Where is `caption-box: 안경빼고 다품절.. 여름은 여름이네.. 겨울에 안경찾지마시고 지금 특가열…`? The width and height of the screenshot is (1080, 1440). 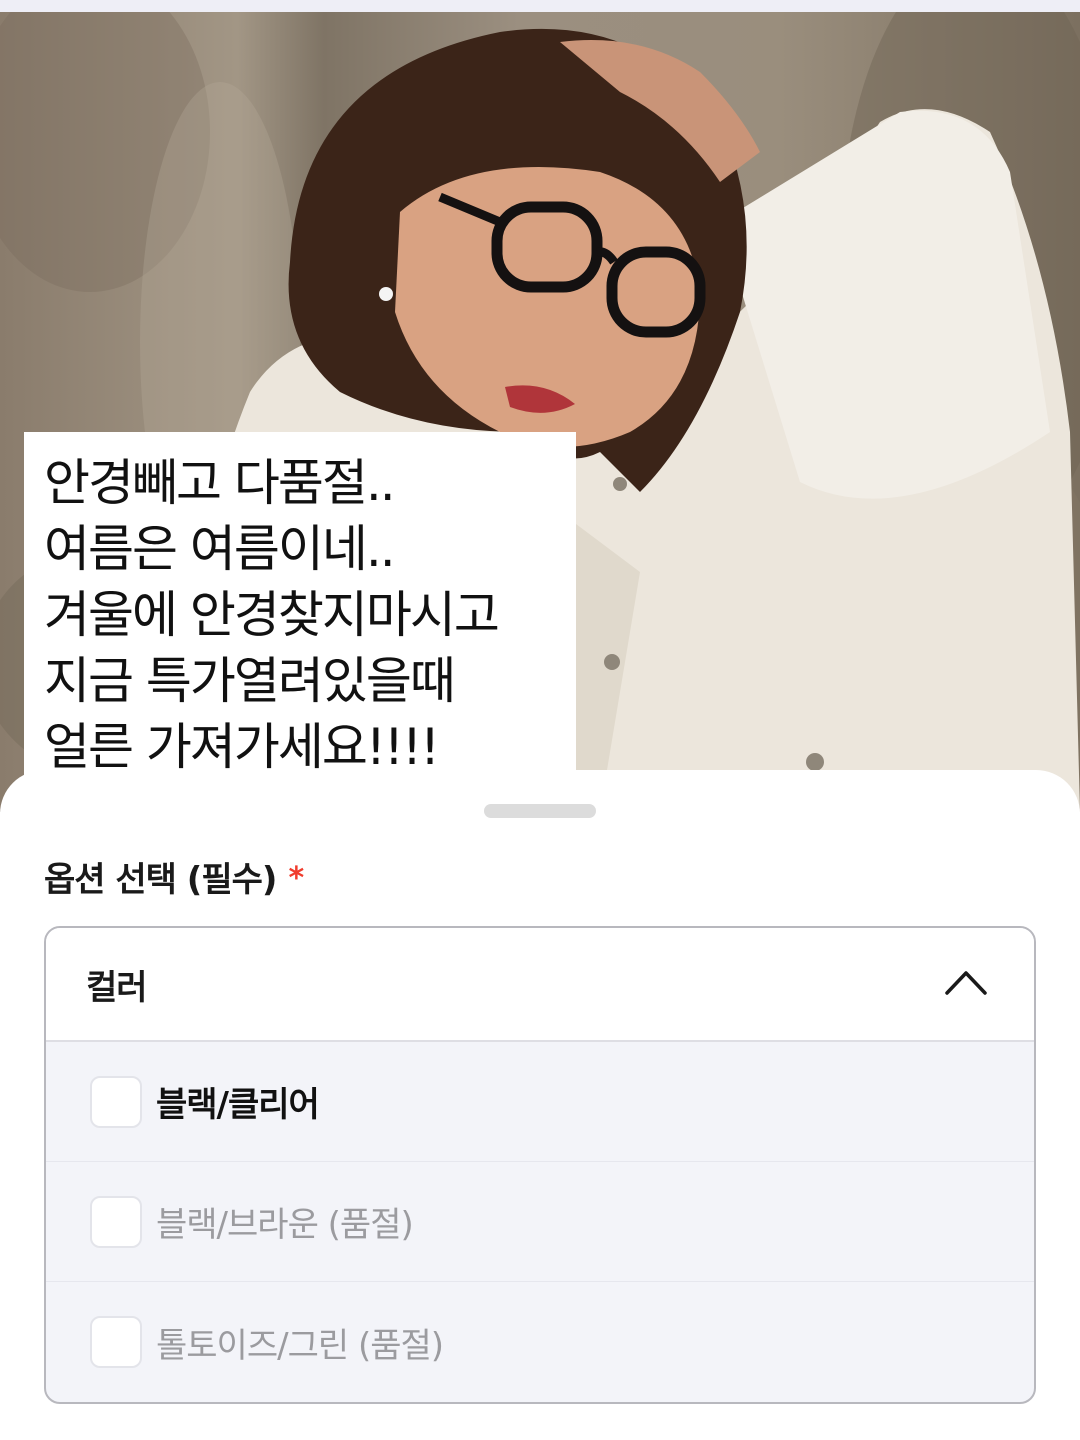 caption-box: 안경빼고 다품절.. 여름은 여름이네.. 겨울에 안경찾지마시고 지금 특가열… is located at coordinates (300, 618).